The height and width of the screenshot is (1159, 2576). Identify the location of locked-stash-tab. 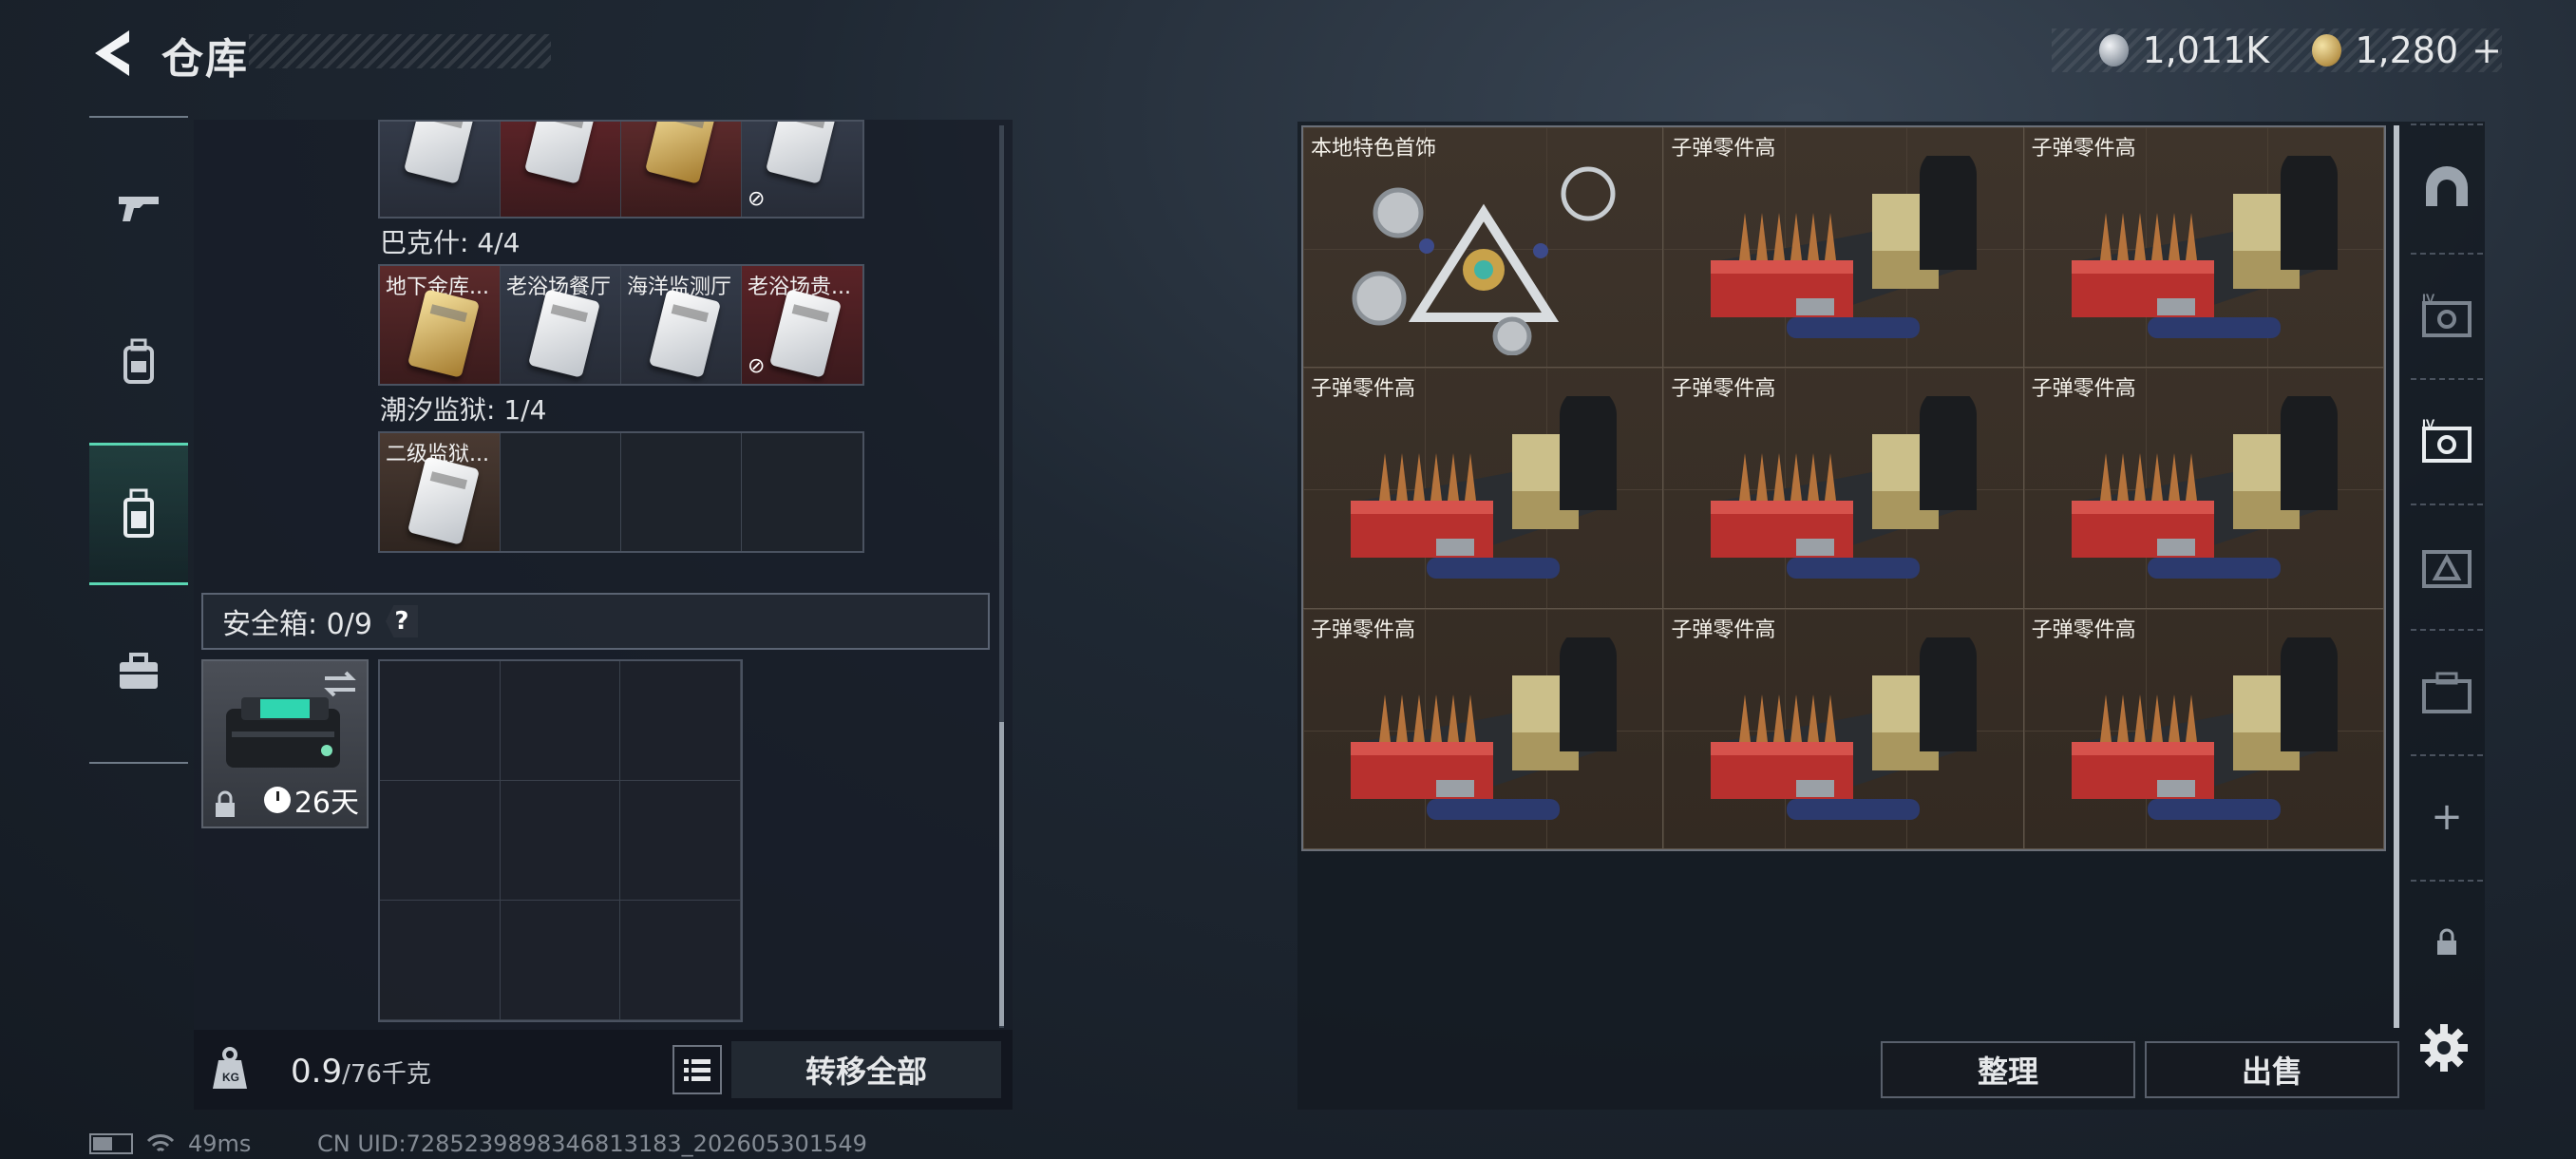
(2447, 941).